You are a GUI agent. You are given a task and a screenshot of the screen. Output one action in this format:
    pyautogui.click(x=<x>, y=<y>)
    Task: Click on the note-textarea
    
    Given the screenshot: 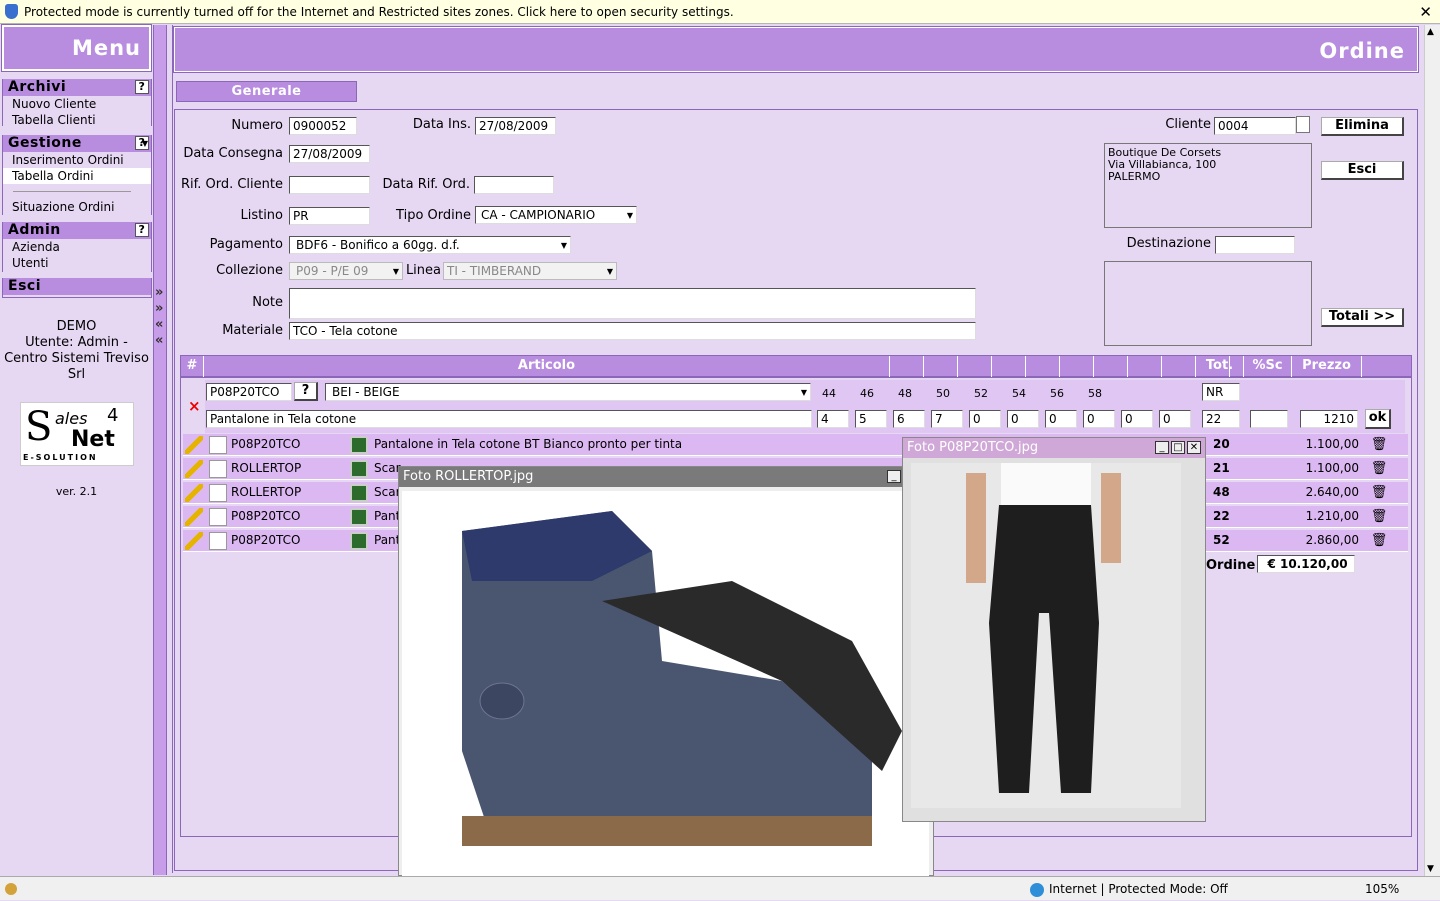 What is the action you would take?
    pyautogui.click(x=632, y=303)
    